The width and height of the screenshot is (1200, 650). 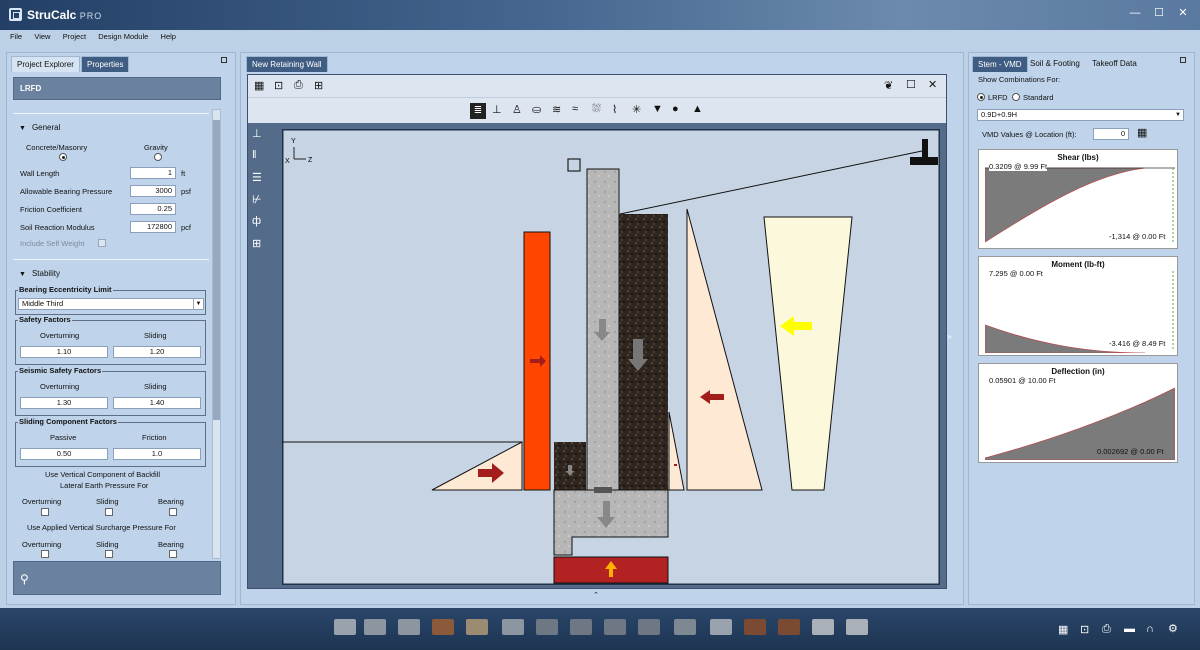 What do you see at coordinates (581, 627) in the screenshot?
I see `roof-module-icon` at bounding box center [581, 627].